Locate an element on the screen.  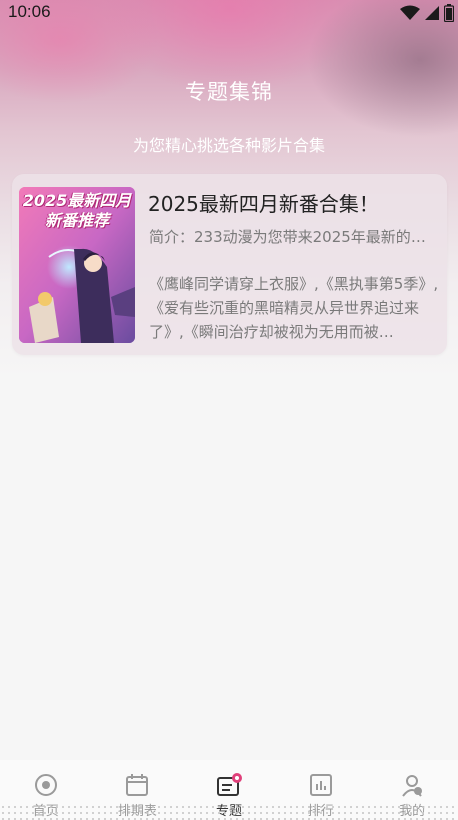
page-title: 专题集锦 is located at coordinates (229, 92).